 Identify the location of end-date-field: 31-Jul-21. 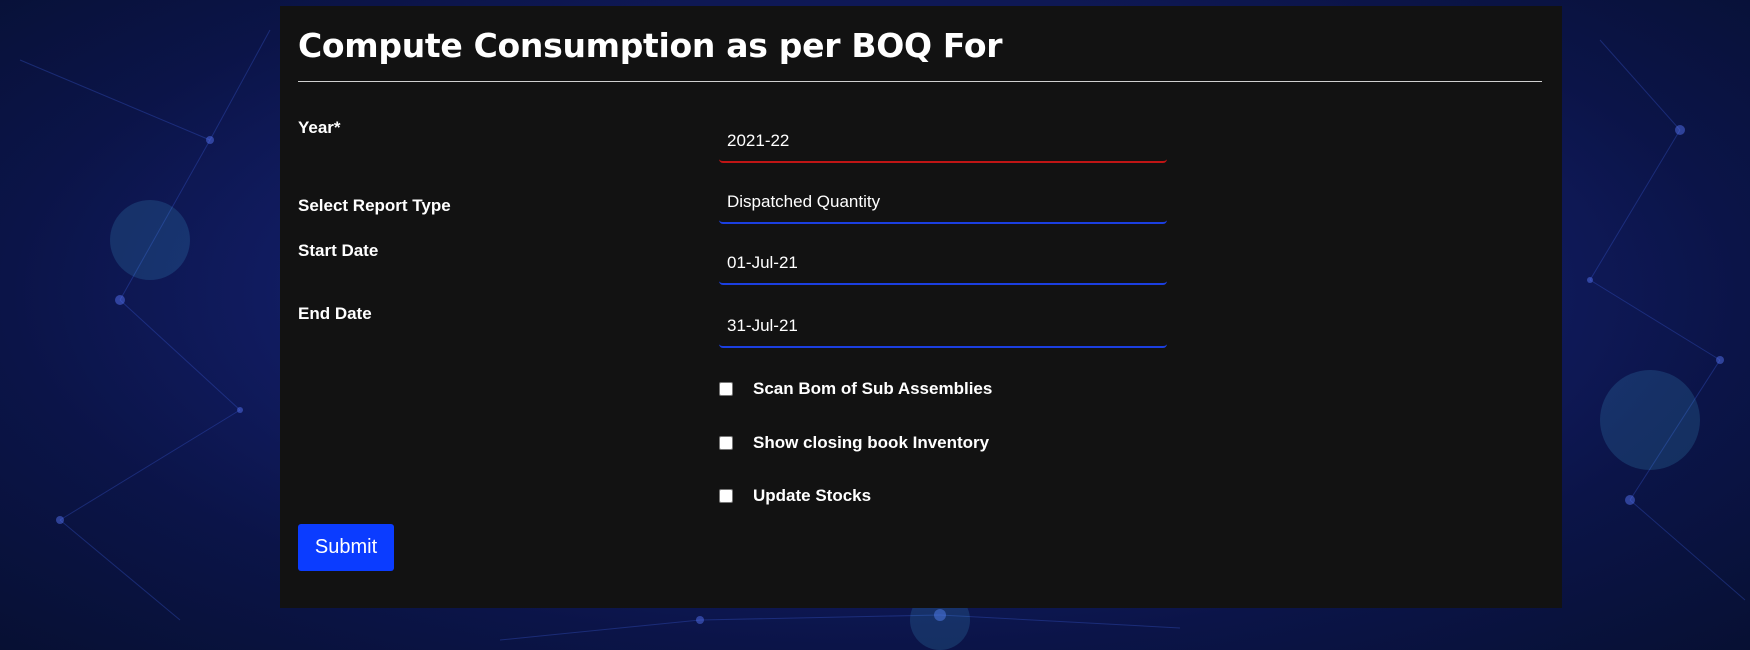
(943, 326).